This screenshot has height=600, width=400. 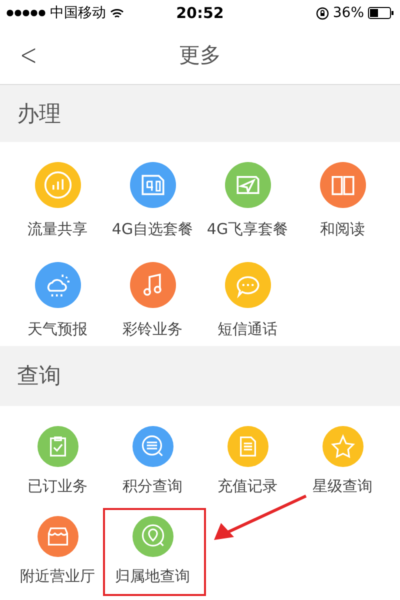 I want to click on item-label: 天气预报, so click(x=58, y=329).